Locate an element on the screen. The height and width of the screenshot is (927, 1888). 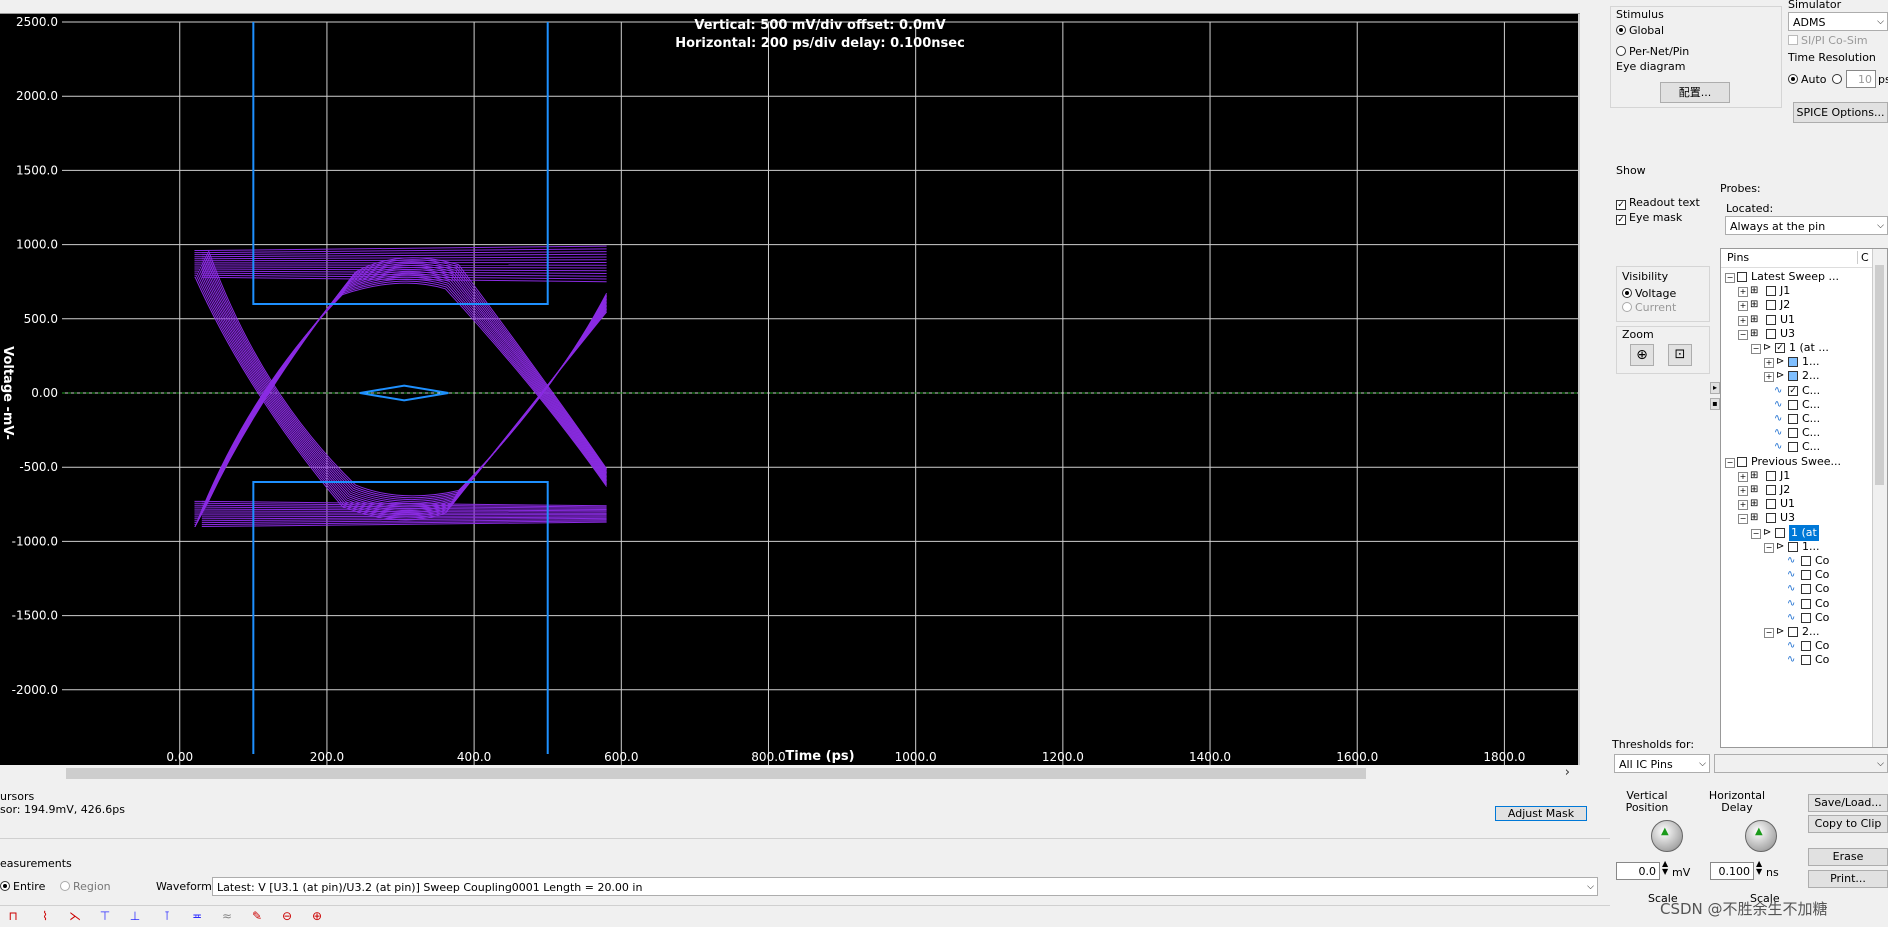
zoom-in-icon: ⊕ is located at coordinates (1642, 355).